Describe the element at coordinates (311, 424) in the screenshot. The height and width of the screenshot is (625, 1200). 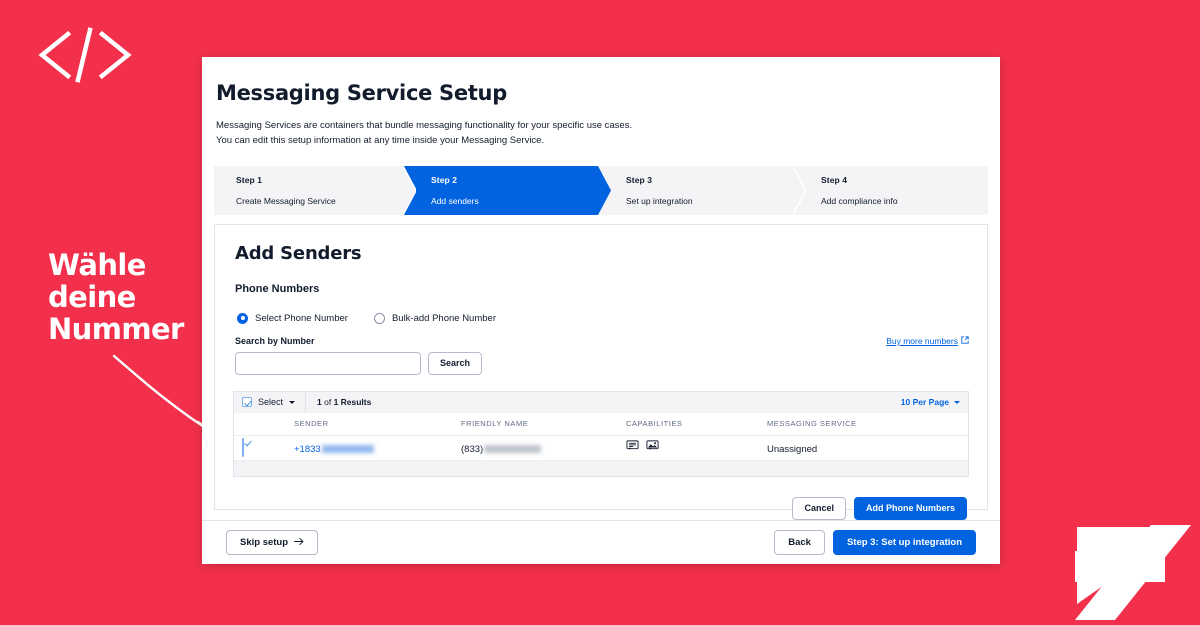
I see `column-header-sender: SENDER` at that location.